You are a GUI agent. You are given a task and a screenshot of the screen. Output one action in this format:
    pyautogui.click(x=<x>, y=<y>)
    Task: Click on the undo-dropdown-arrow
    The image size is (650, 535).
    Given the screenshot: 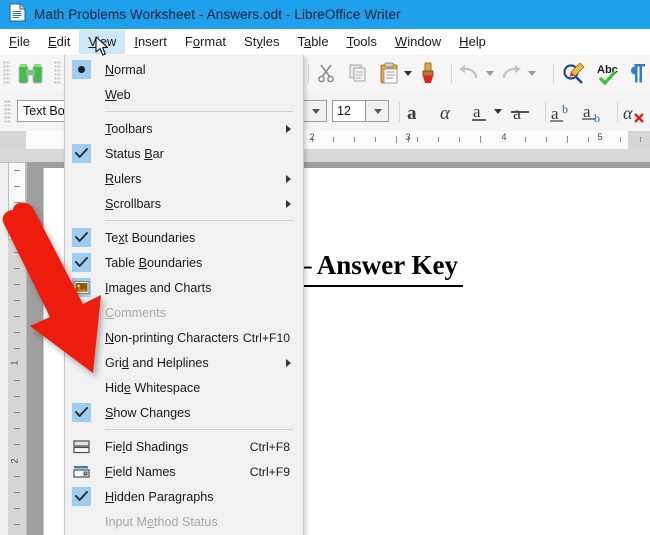 What is the action you would take?
    pyautogui.click(x=490, y=73)
    